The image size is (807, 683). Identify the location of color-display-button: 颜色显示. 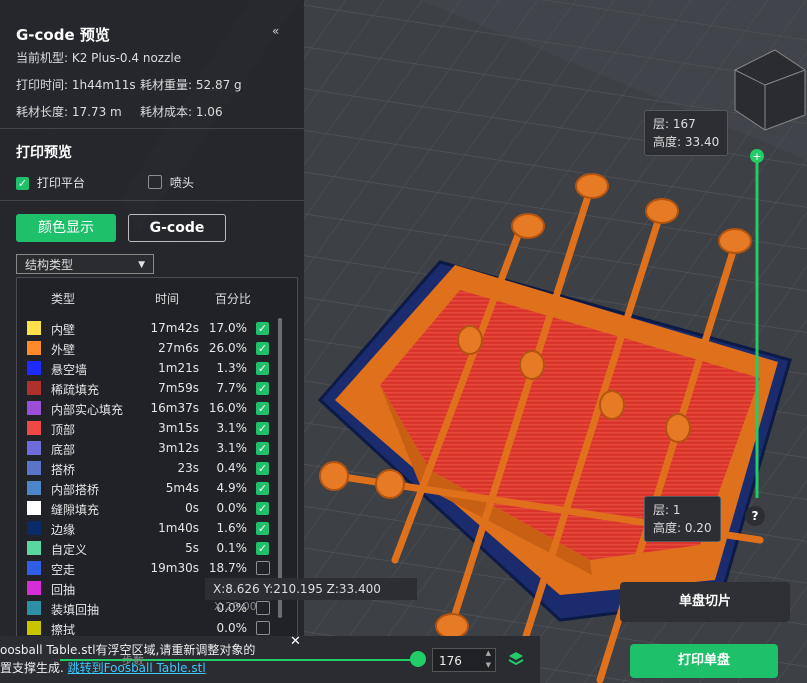
(66, 228).